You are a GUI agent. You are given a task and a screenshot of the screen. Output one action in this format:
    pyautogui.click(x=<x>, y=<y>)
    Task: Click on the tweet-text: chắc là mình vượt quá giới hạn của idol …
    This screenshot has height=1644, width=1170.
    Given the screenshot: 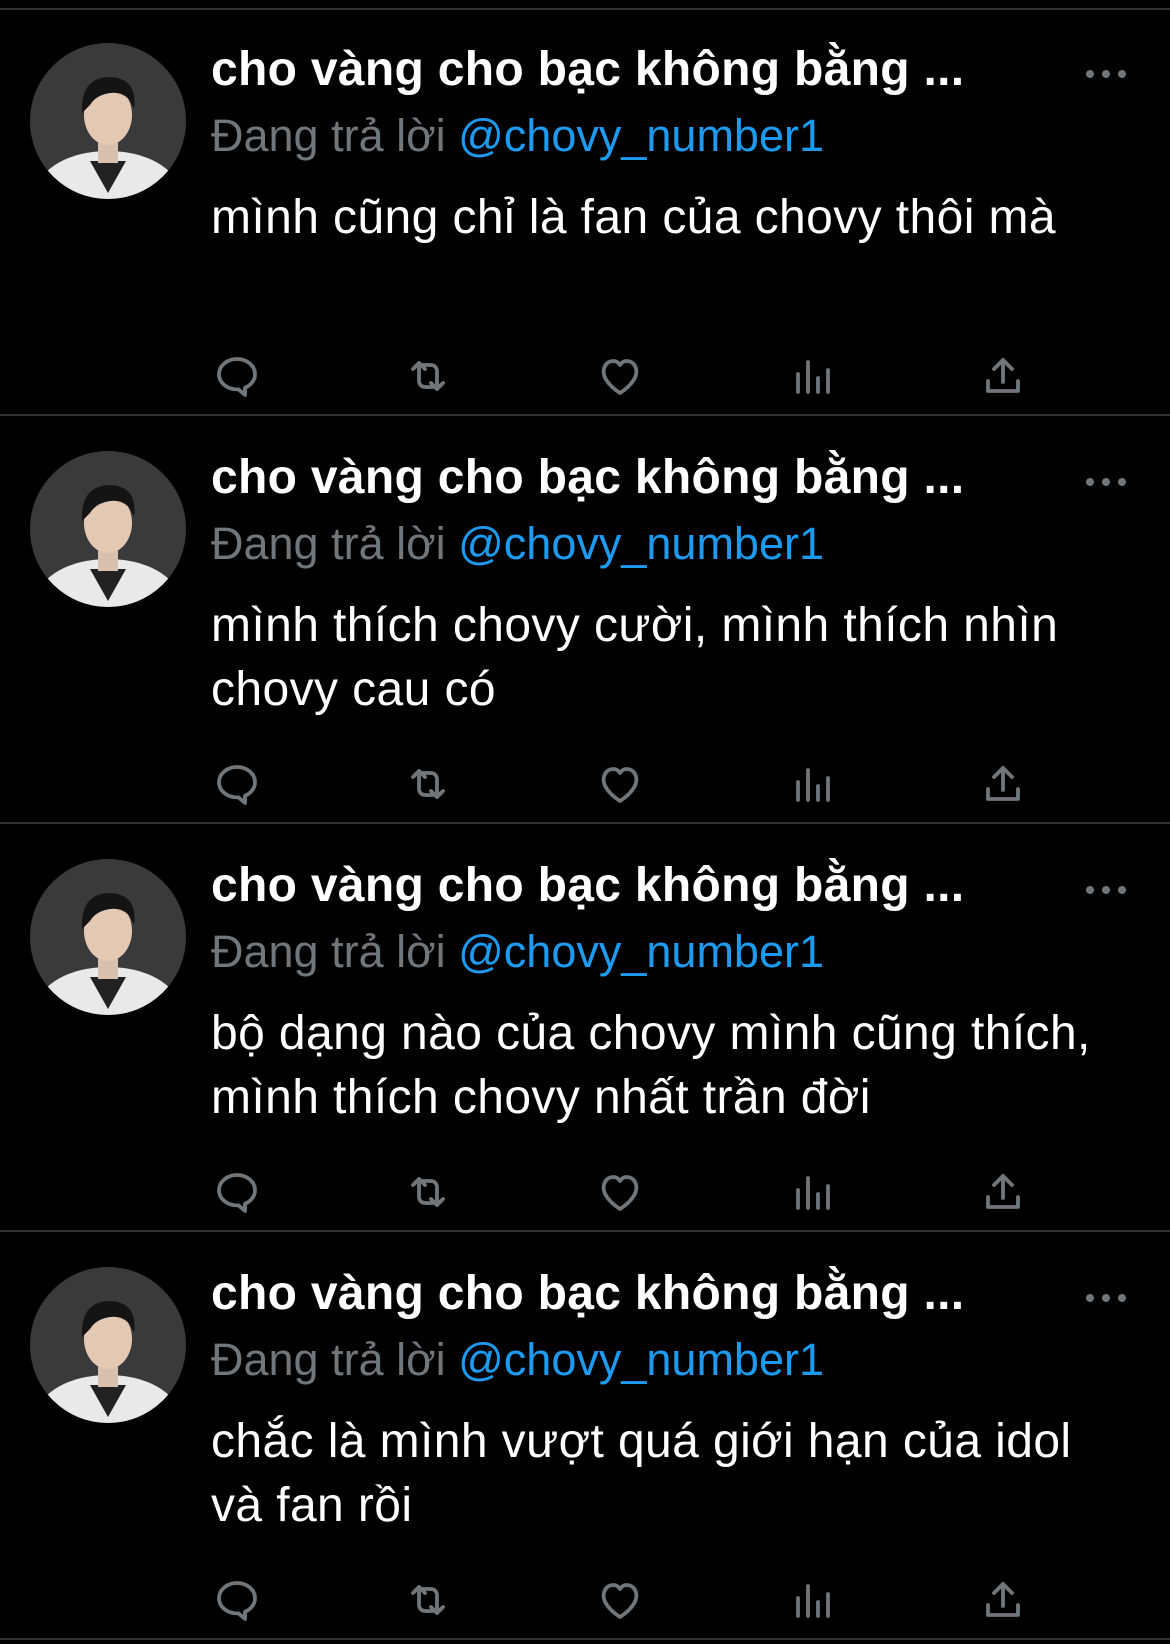 What is the action you would take?
    pyautogui.click(x=641, y=1473)
    